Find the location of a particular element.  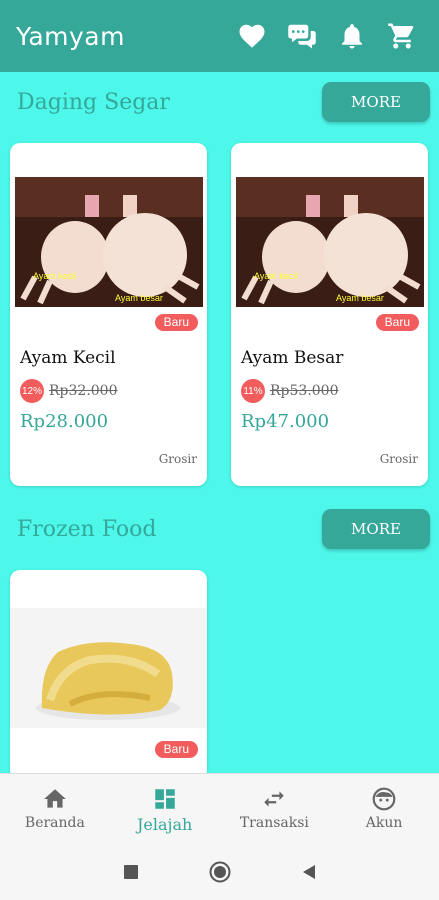

discount-row: 12% Rp32.000 is located at coordinates (69, 391).